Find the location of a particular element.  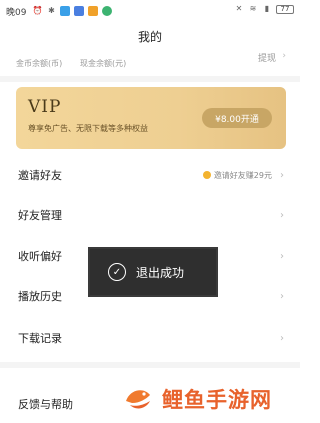

toast-message: 退出成功 is located at coordinates (160, 272).